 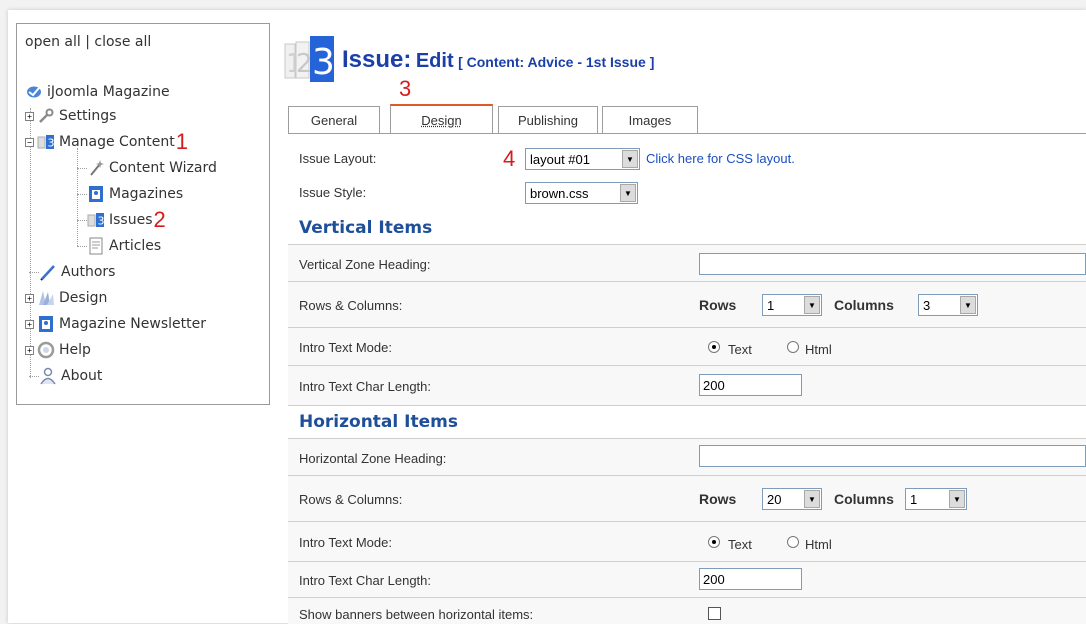 I want to click on sidebar-item-settings: + Settings, so click(x=70, y=116).